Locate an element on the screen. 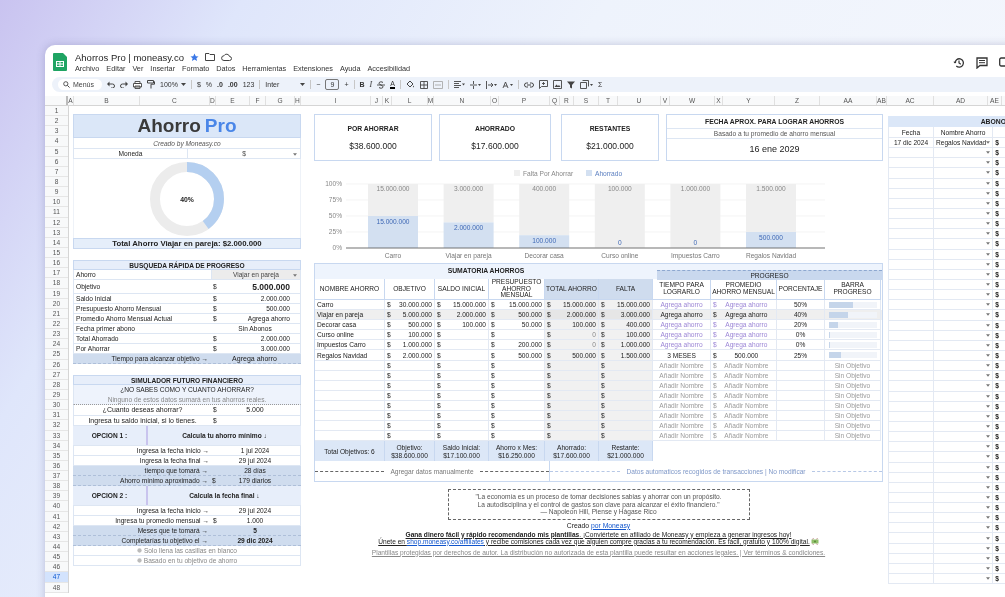 Image resolution: width=1005 pixels, height=597 pixels. strikethrough-icon is located at coordinates (381, 84).